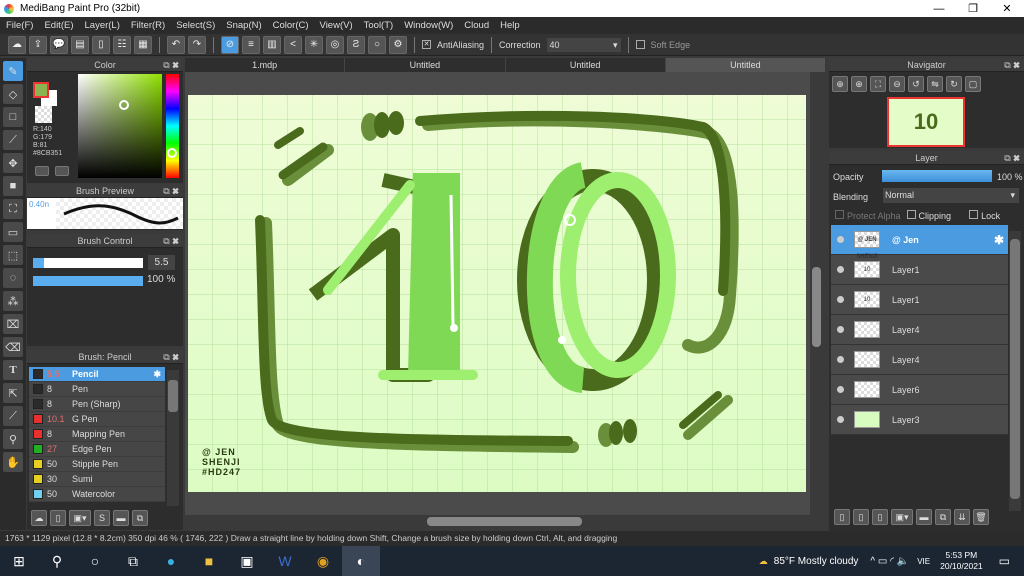 The image size is (1024, 576). I want to click on search-icon: ⚲, so click(57, 561).